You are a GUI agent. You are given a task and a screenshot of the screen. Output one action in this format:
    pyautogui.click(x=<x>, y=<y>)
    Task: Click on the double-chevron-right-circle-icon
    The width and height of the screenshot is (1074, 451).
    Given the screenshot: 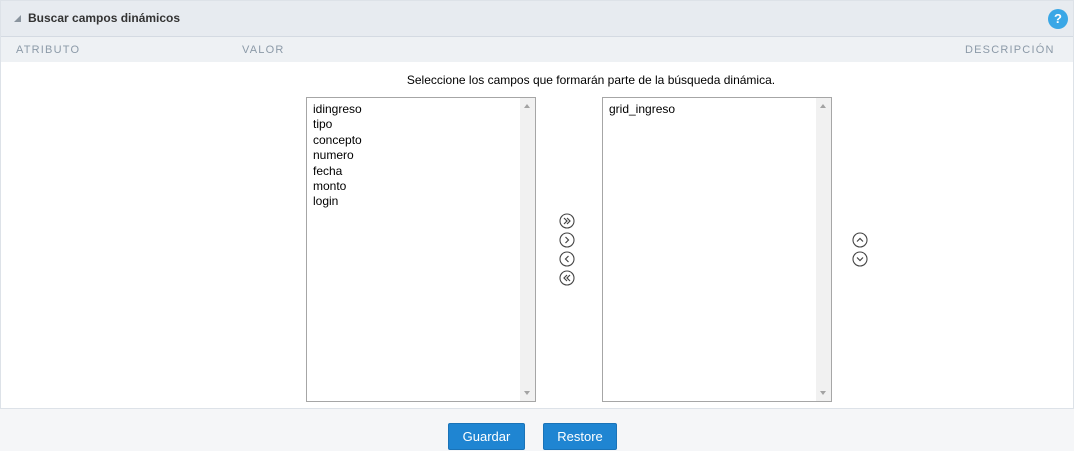 What is the action you would take?
    pyautogui.click(x=567, y=221)
    